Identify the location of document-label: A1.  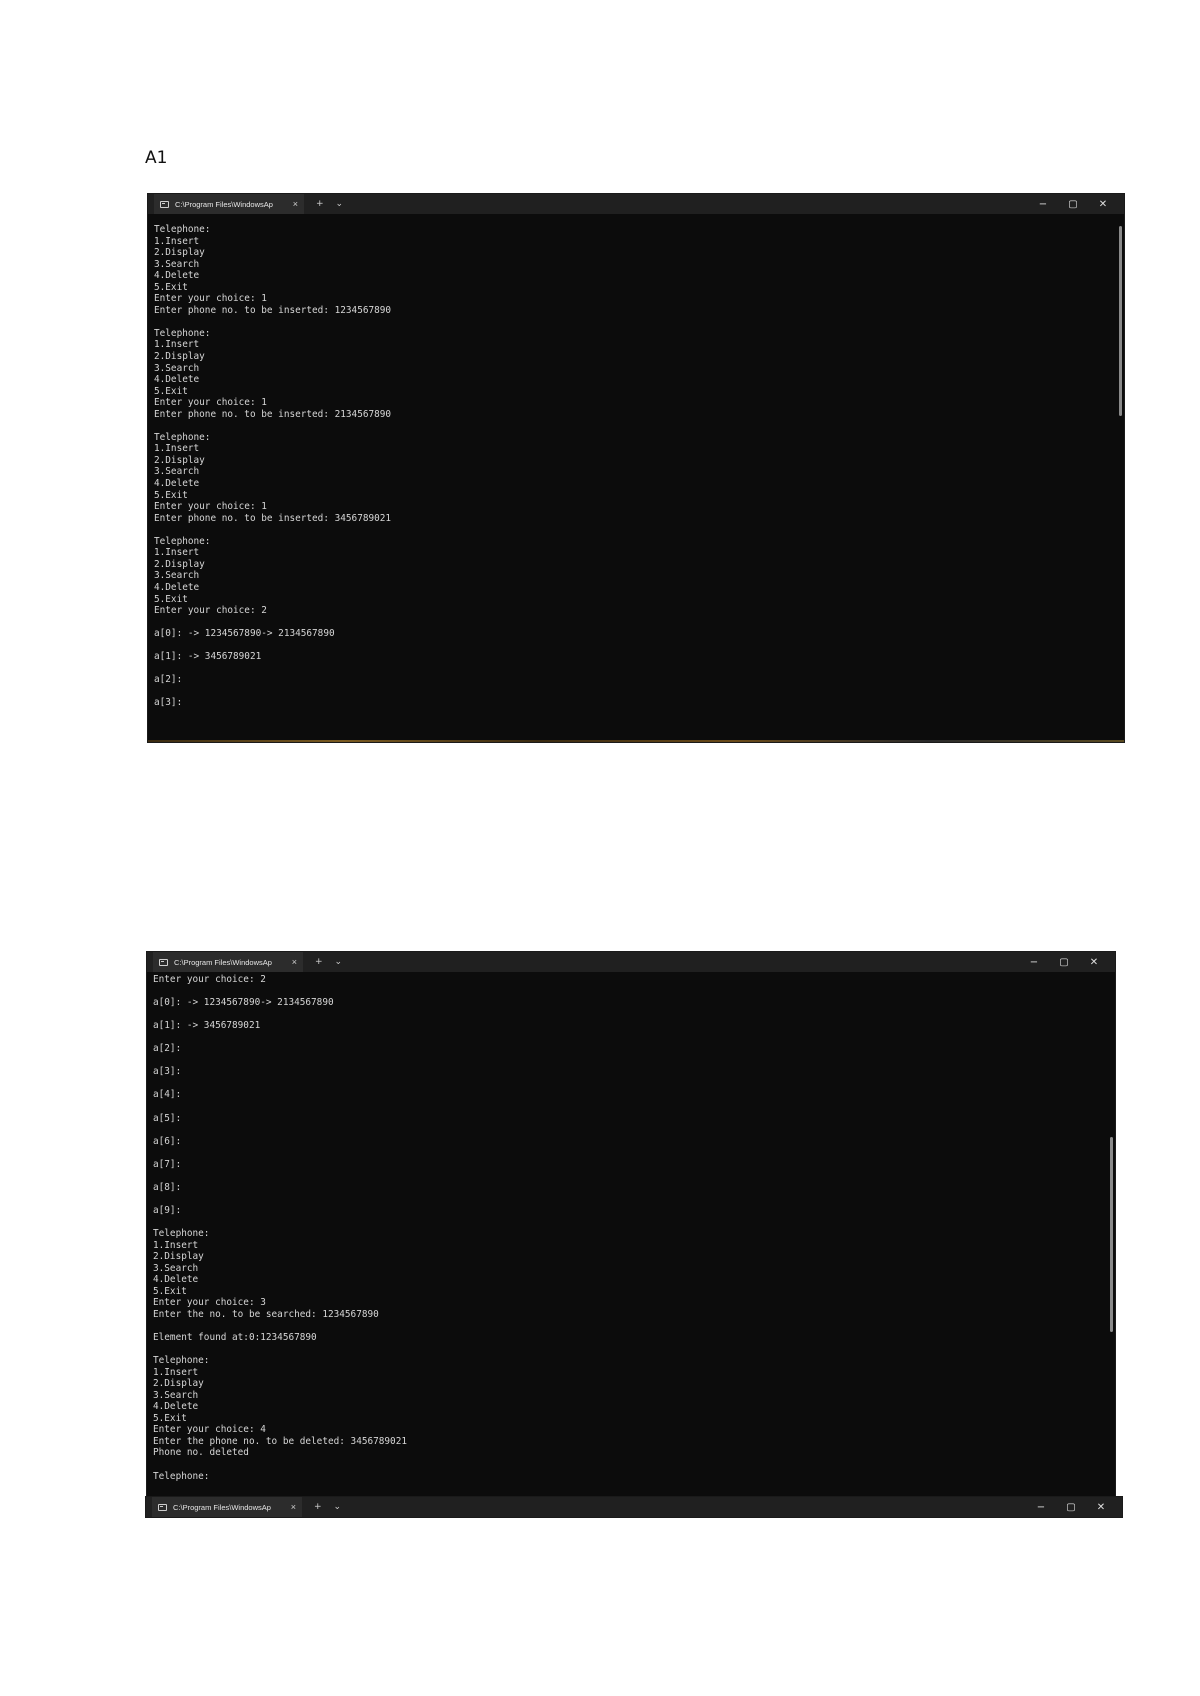
(156, 158).